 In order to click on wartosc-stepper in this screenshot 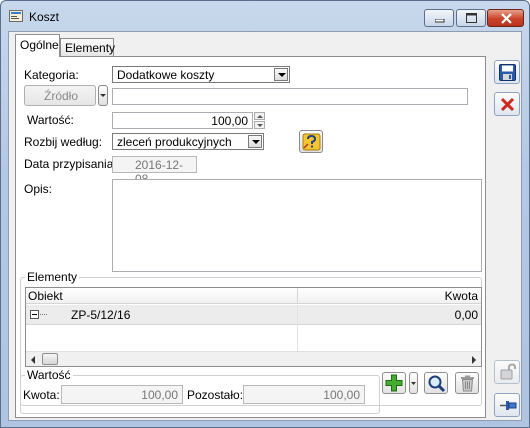, I will do `click(259, 120)`.